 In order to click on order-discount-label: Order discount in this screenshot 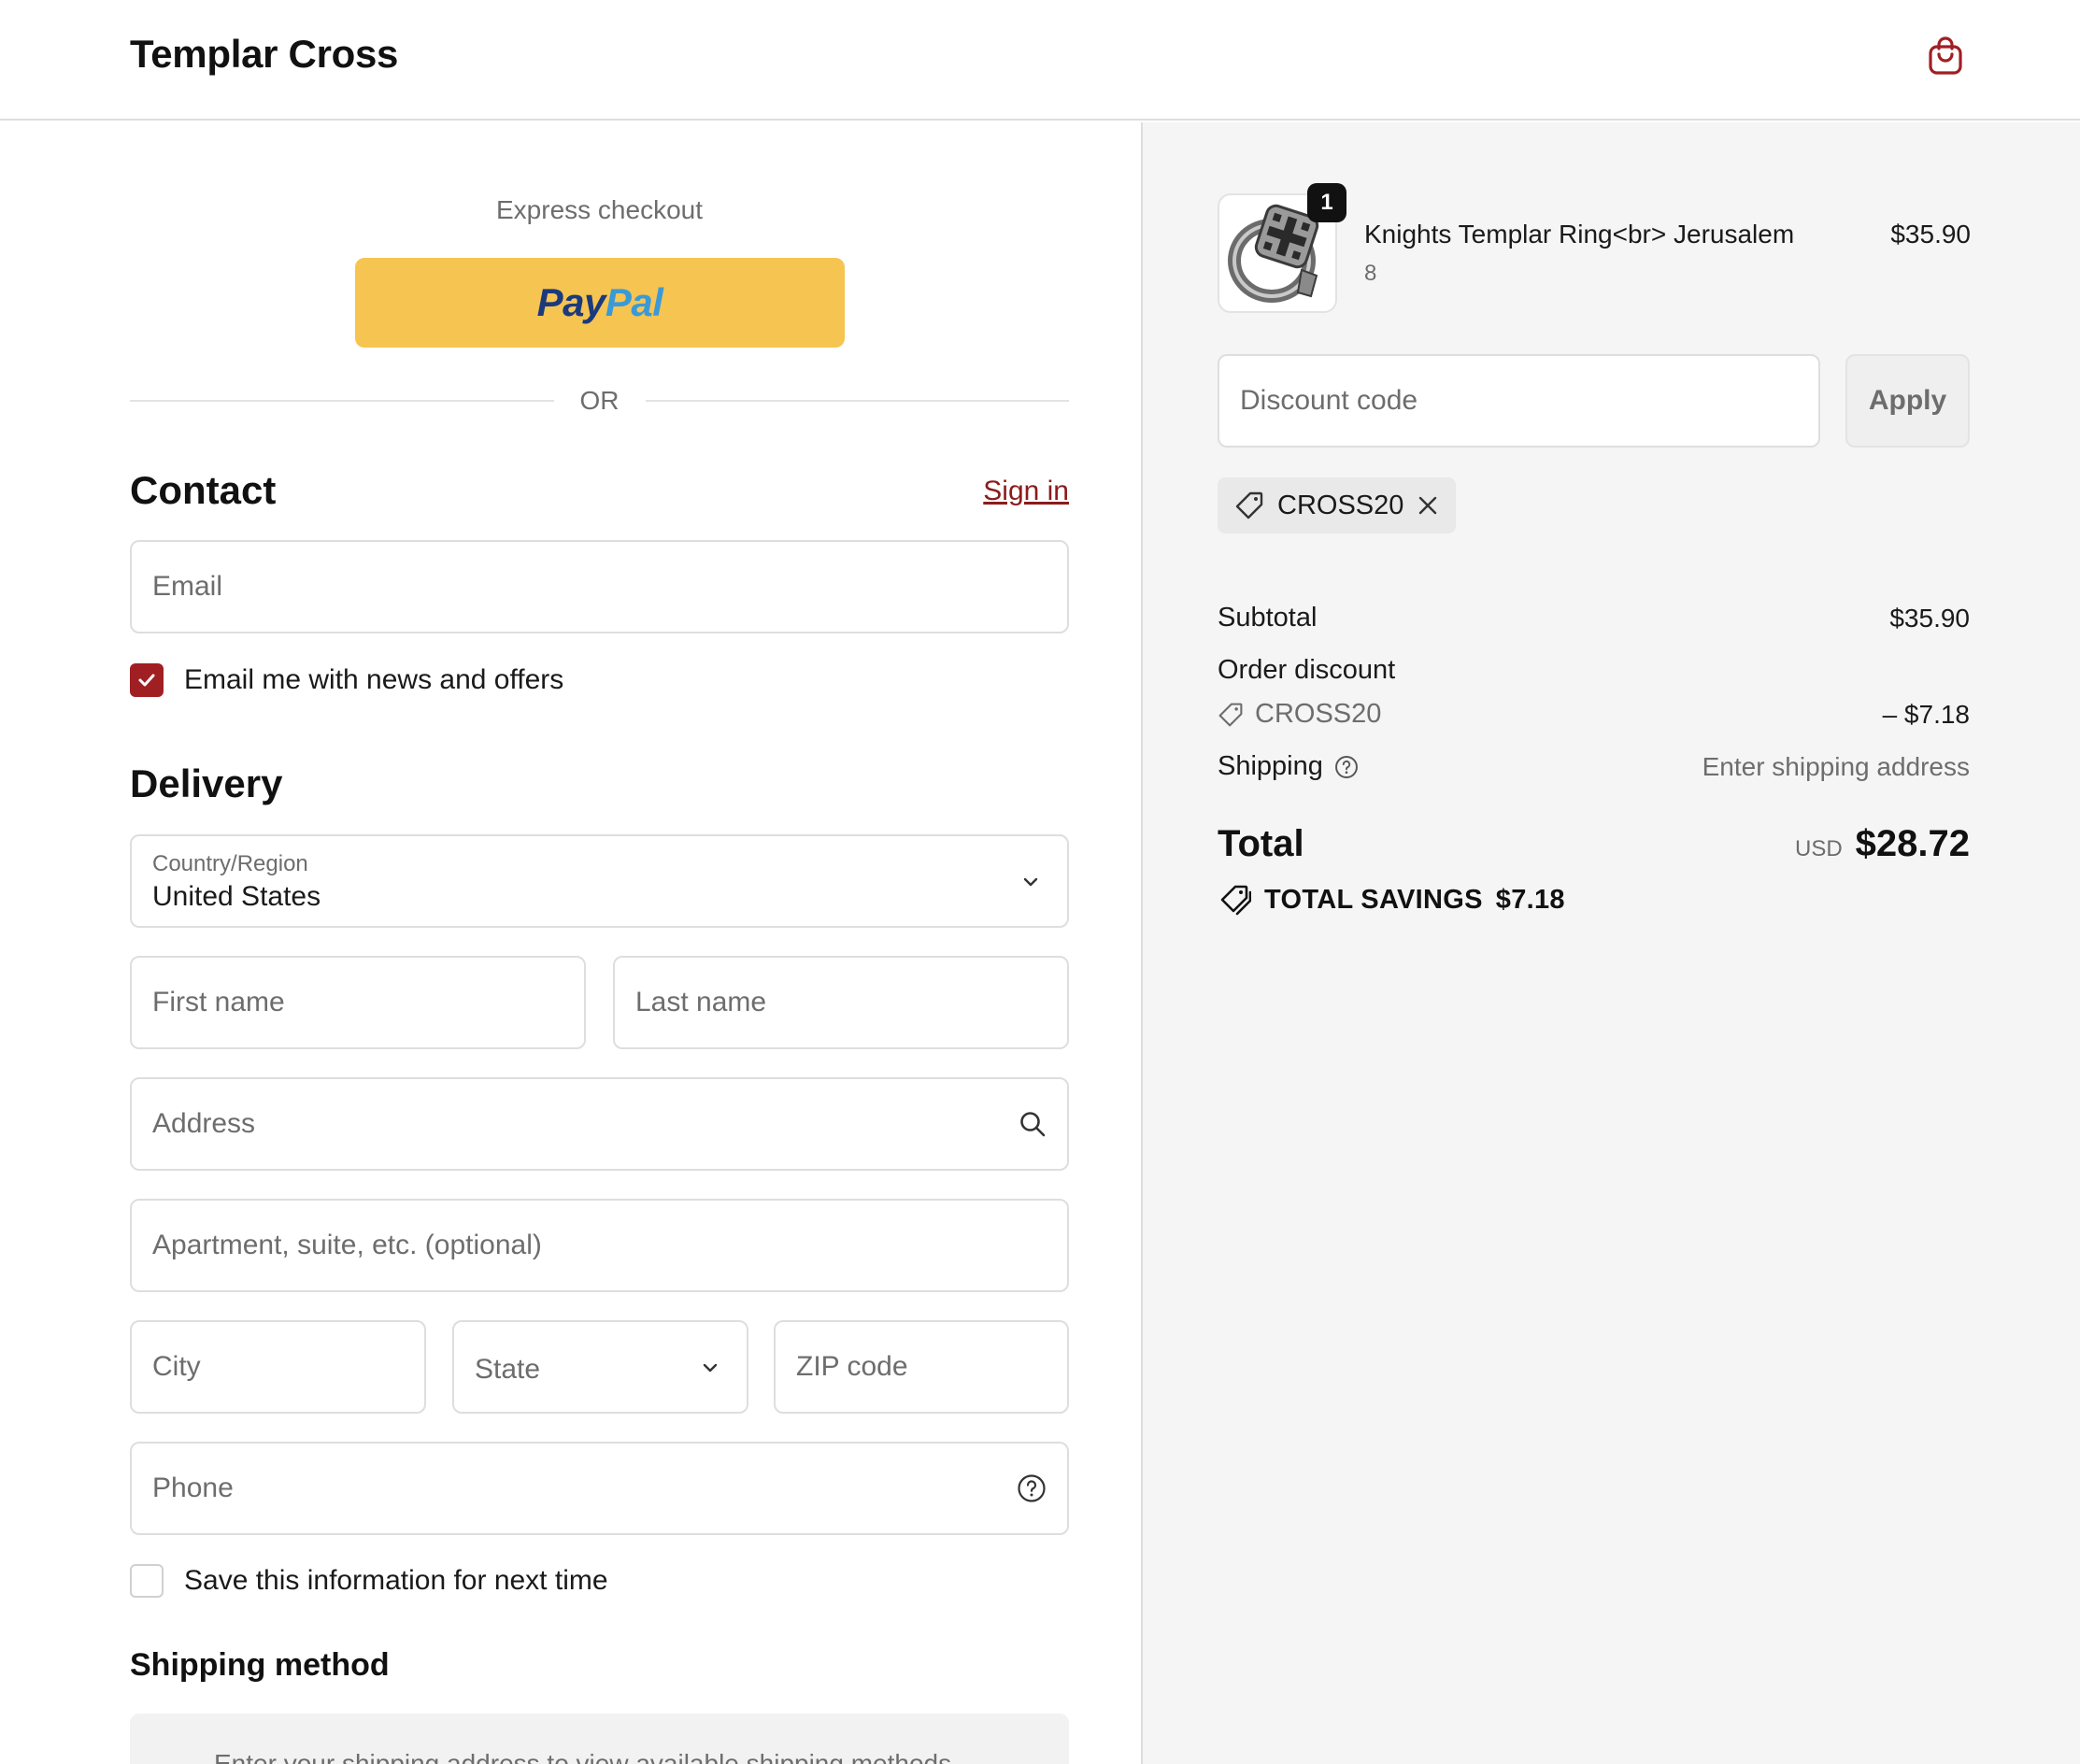, I will do `click(1307, 670)`.